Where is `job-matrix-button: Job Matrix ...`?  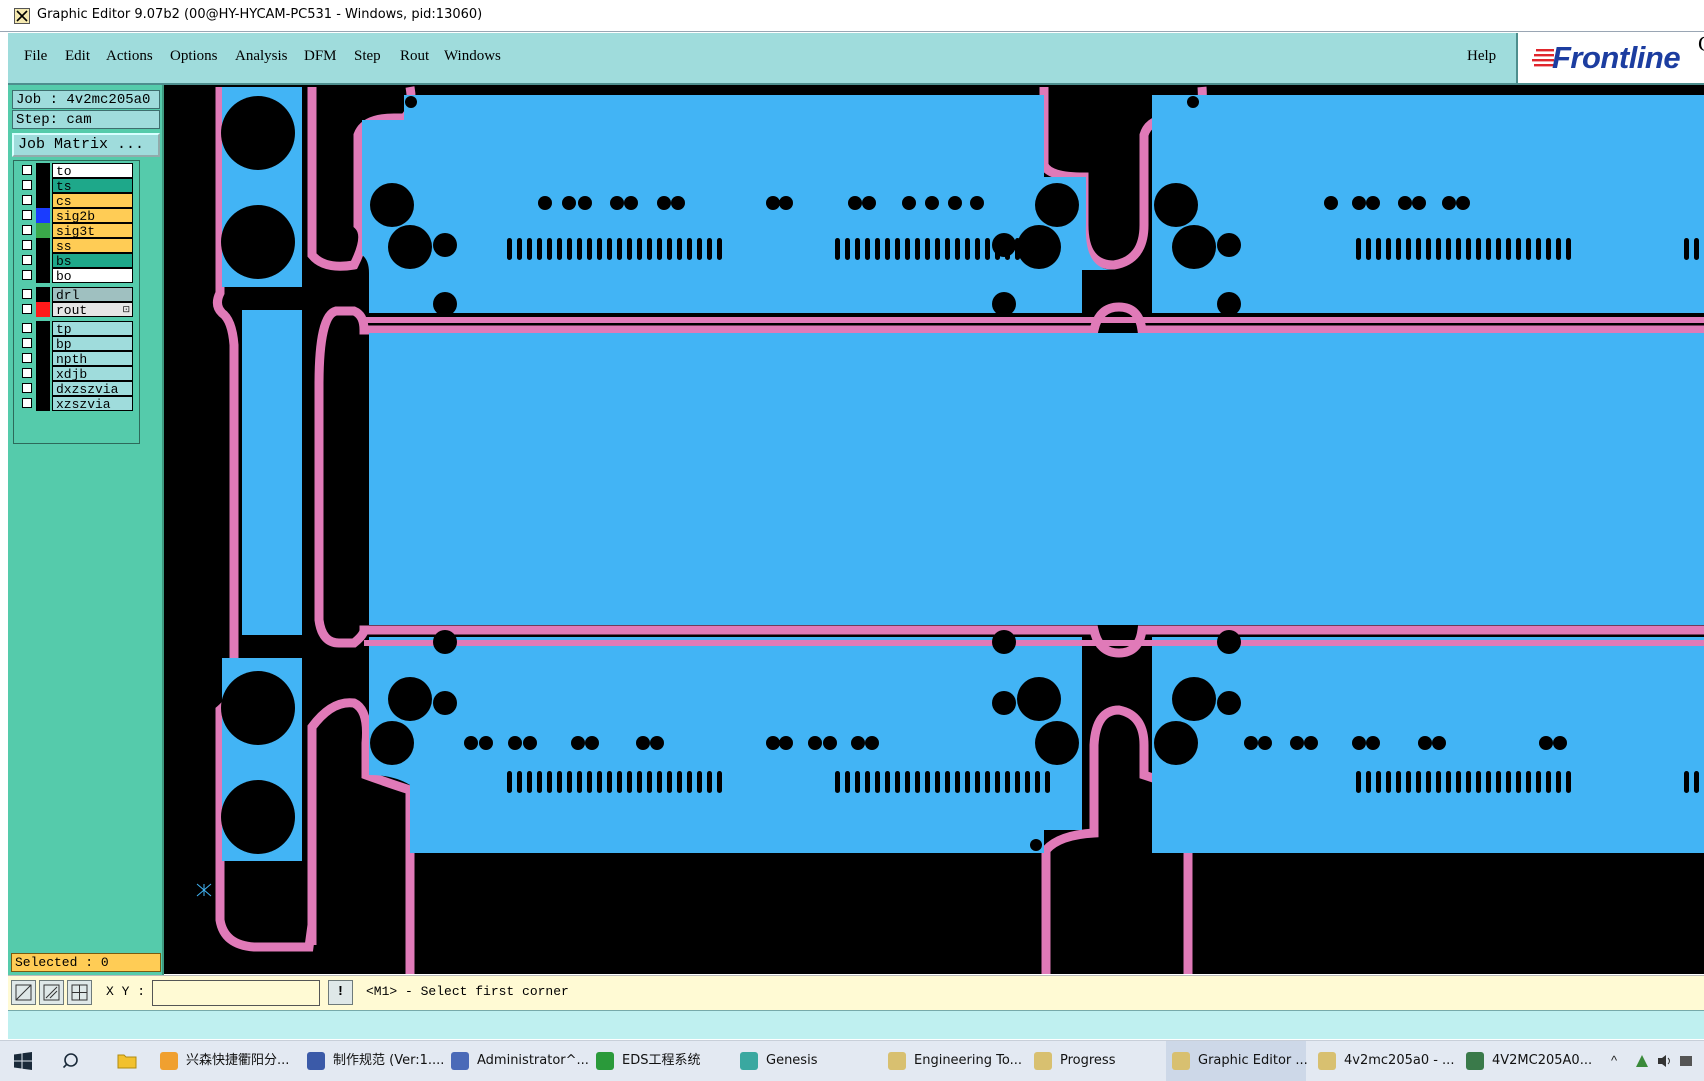 job-matrix-button: Job Matrix ... is located at coordinates (86, 145).